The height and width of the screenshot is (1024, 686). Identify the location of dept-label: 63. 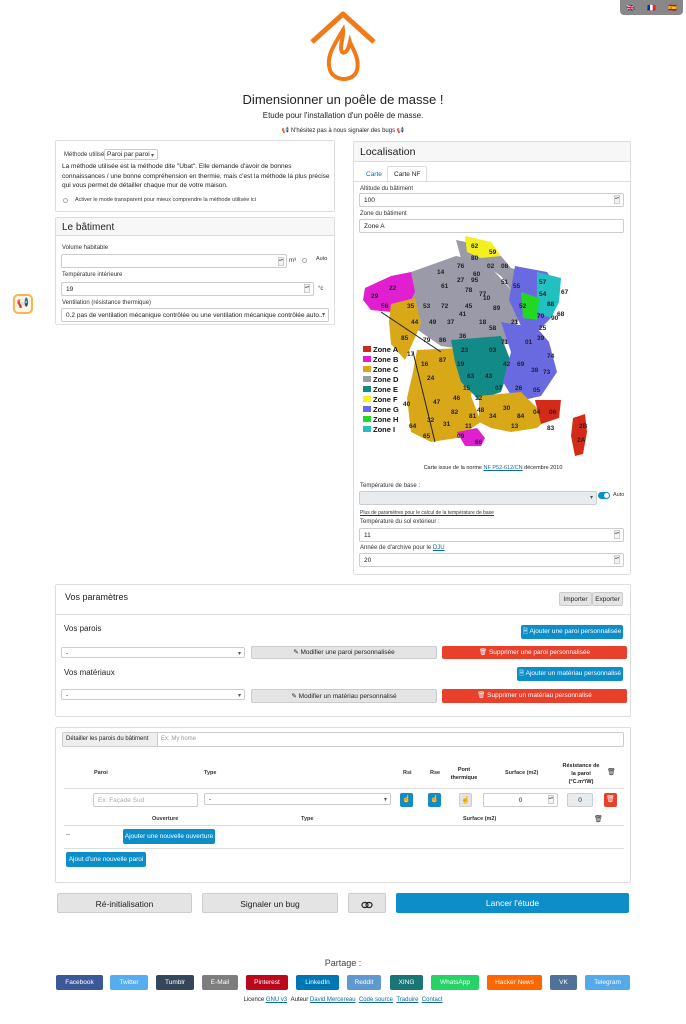
(471, 376).